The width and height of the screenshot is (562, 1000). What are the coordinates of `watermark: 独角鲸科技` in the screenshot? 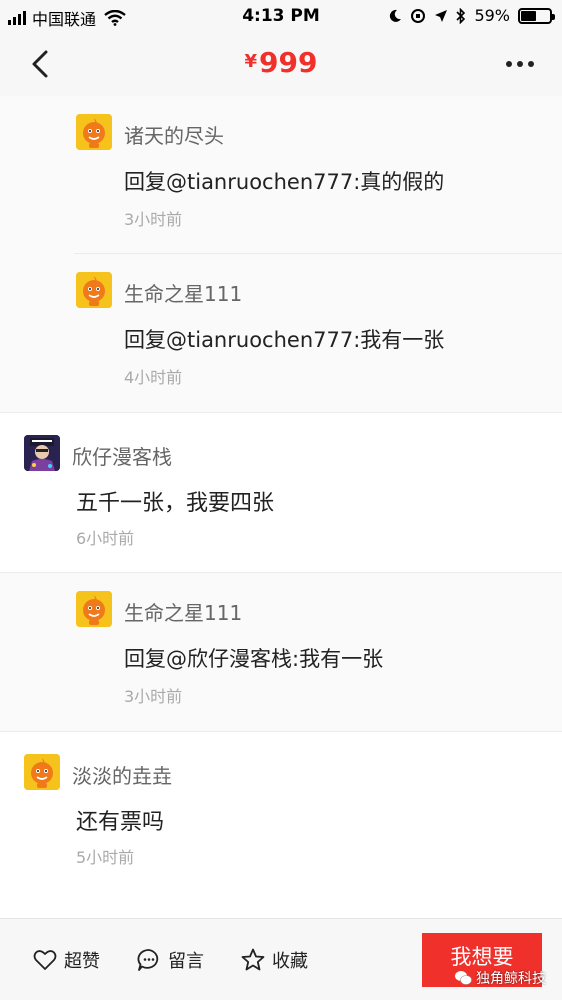 It's located at (500, 978).